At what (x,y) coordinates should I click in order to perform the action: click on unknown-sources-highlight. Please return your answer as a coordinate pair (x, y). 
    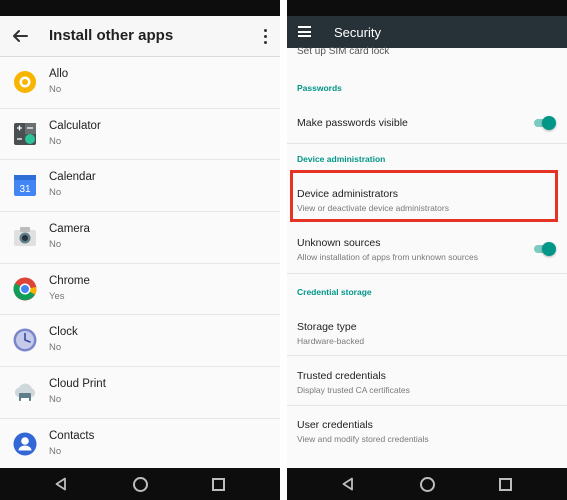
    Looking at the image, I should click on (424, 196).